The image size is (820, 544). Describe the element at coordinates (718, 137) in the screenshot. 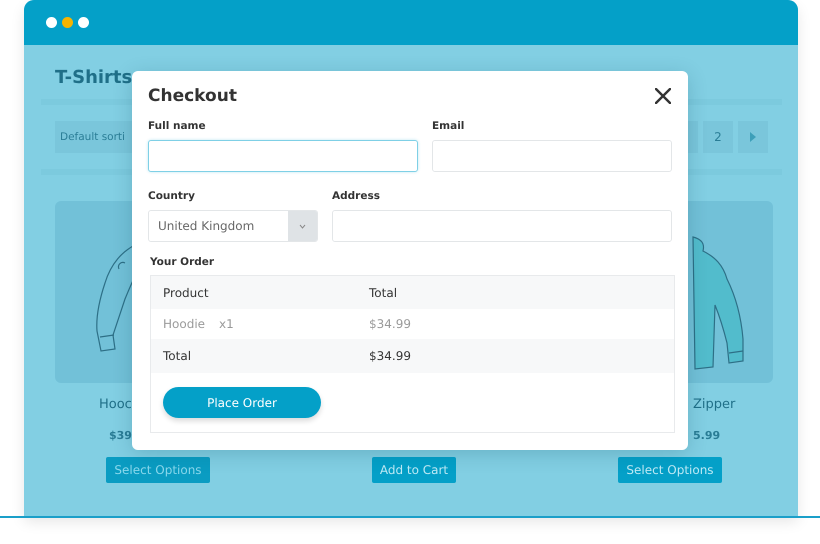

I see `page-button: 2` at that location.